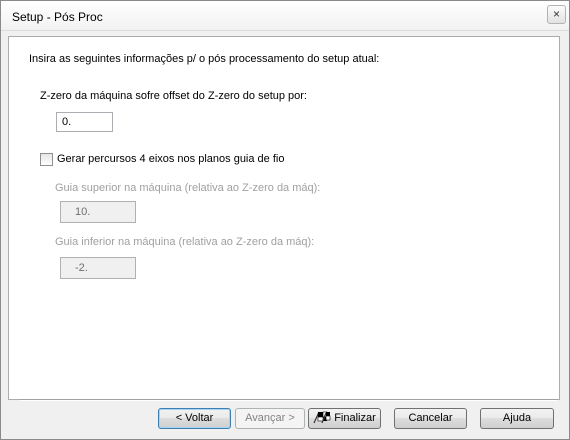 The height and width of the screenshot is (440, 570). I want to click on finish-button: Finalizar, so click(344, 418).